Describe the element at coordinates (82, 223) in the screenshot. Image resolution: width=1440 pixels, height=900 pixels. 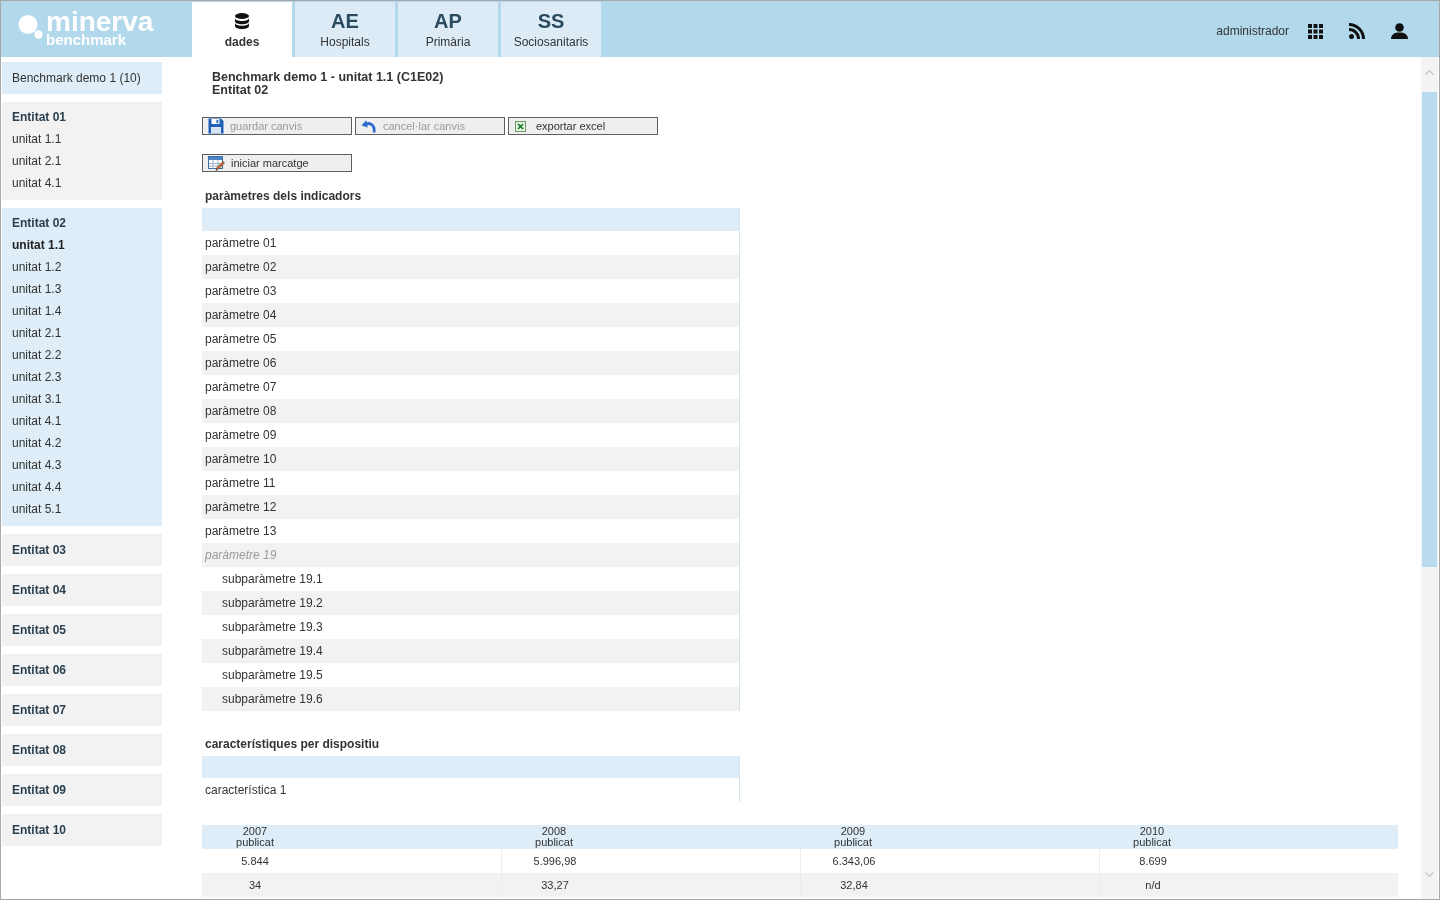
I see `entity-link: Entitat 02` at that location.